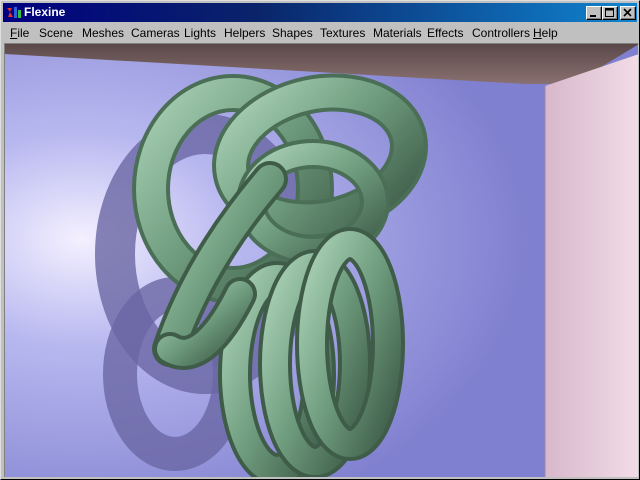 The height and width of the screenshot is (480, 640). Describe the element at coordinates (155, 33) in the screenshot. I see `menu-cameras: Cameras` at that location.